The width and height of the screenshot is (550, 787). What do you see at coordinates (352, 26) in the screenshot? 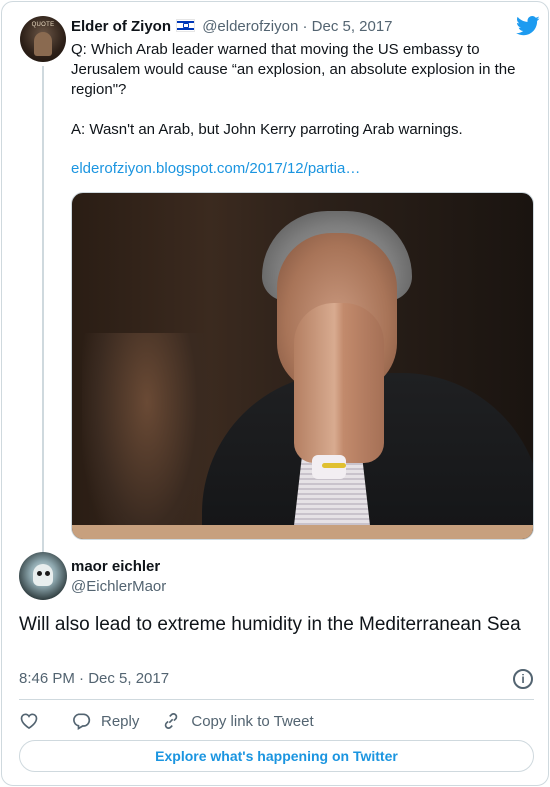
I see `tweet-date: Dec 5, 2017` at bounding box center [352, 26].